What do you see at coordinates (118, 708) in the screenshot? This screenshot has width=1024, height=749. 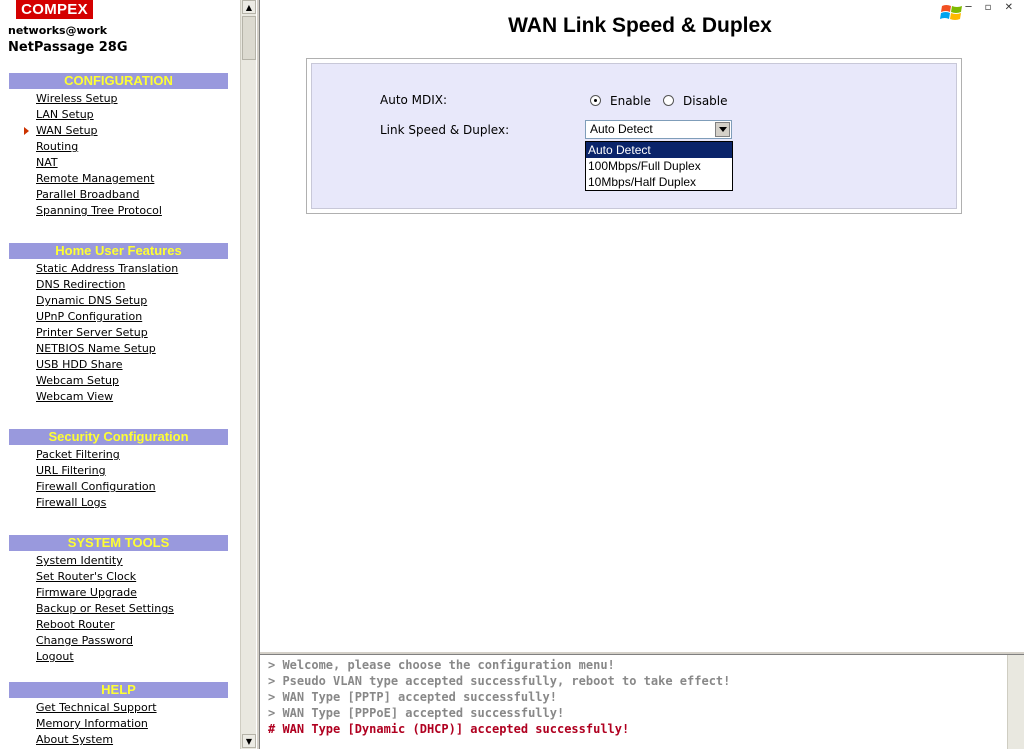 I see `nav-item-tech-support: Get Technical Support` at bounding box center [118, 708].